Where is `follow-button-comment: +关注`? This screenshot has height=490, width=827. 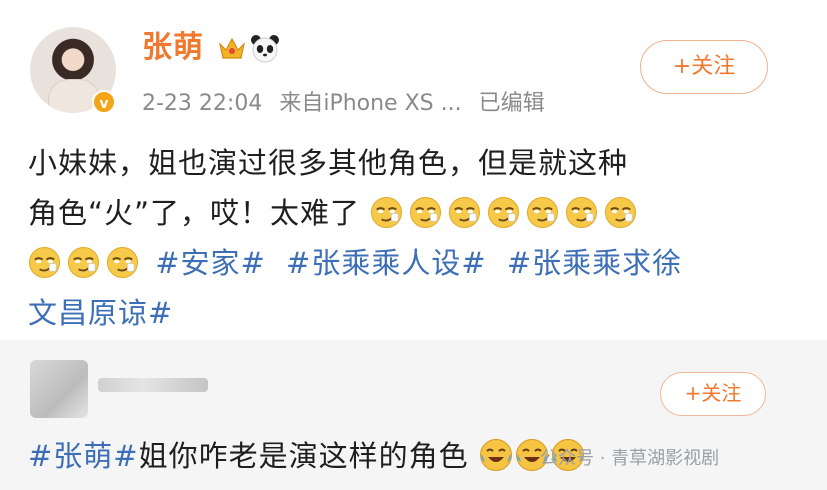 follow-button-comment: +关注 is located at coordinates (713, 394).